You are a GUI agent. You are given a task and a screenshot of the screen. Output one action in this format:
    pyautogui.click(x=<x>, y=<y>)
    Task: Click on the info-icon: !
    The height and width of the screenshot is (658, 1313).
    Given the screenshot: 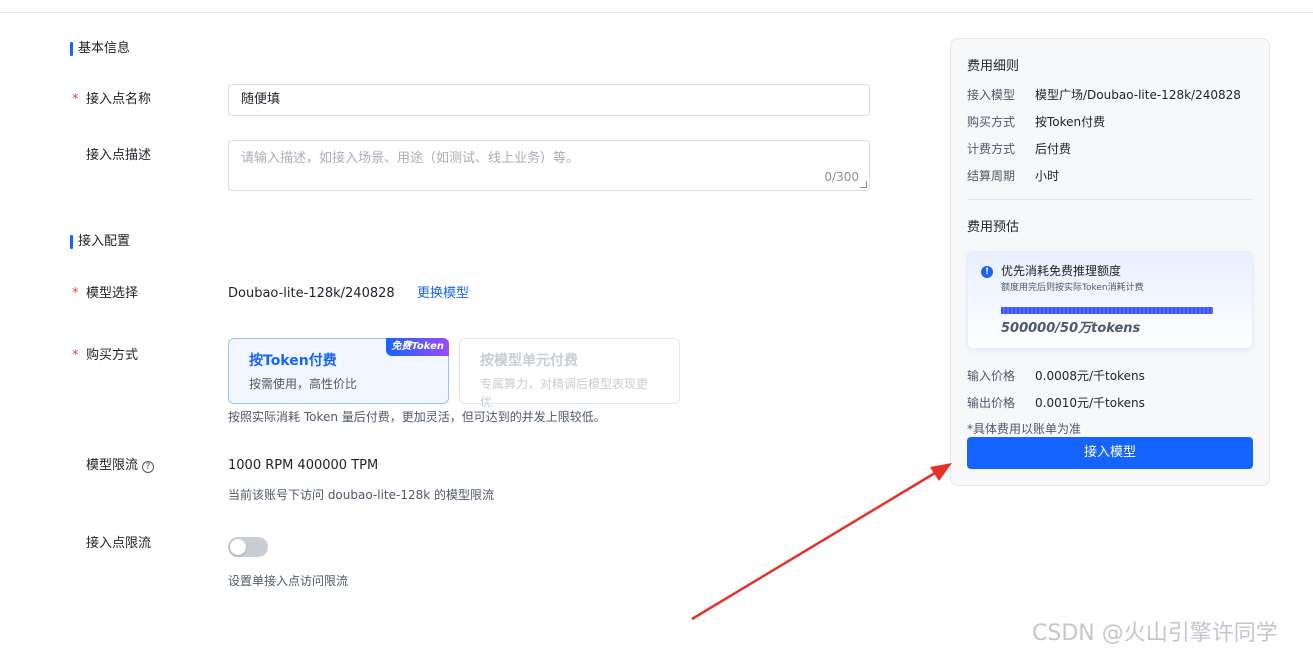 What is the action you would take?
    pyautogui.click(x=987, y=272)
    